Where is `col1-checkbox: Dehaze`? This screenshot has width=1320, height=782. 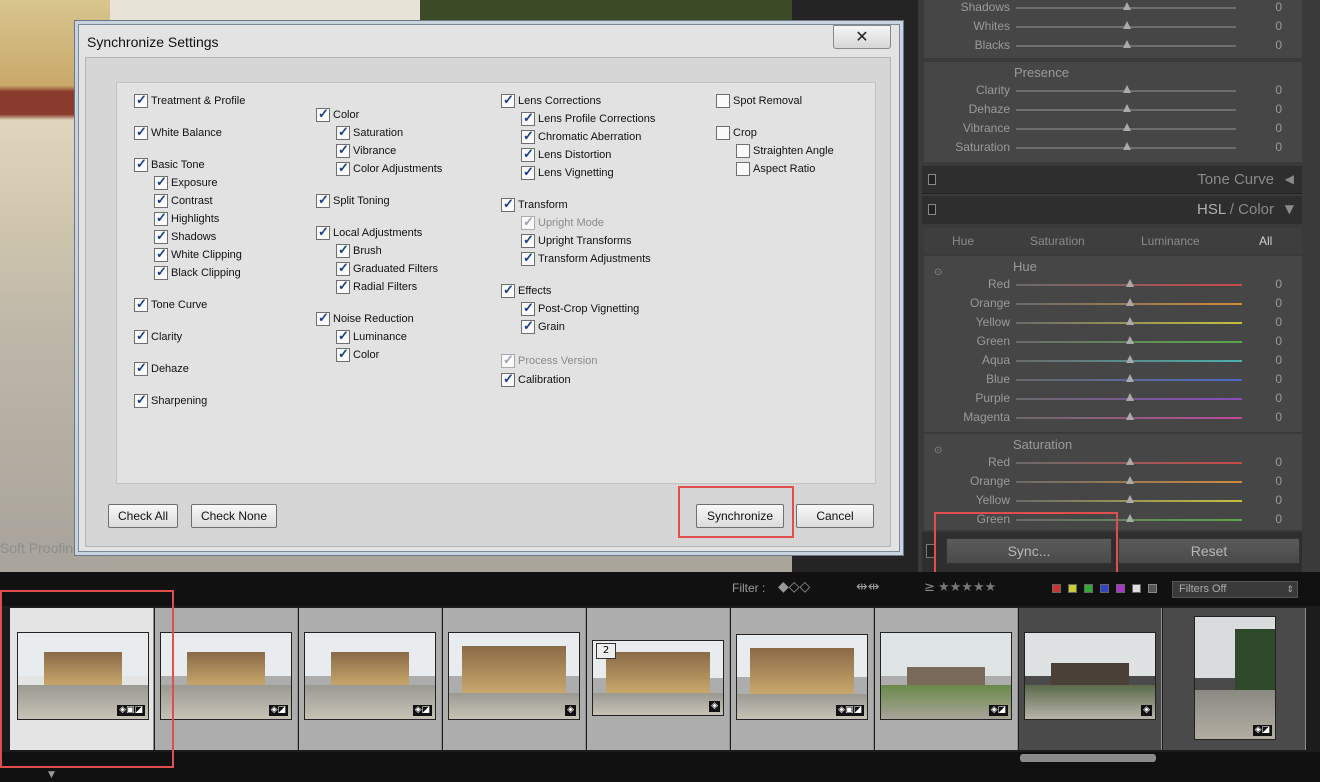 col1-checkbox: Dehaze is located at coordinates (161, 368).